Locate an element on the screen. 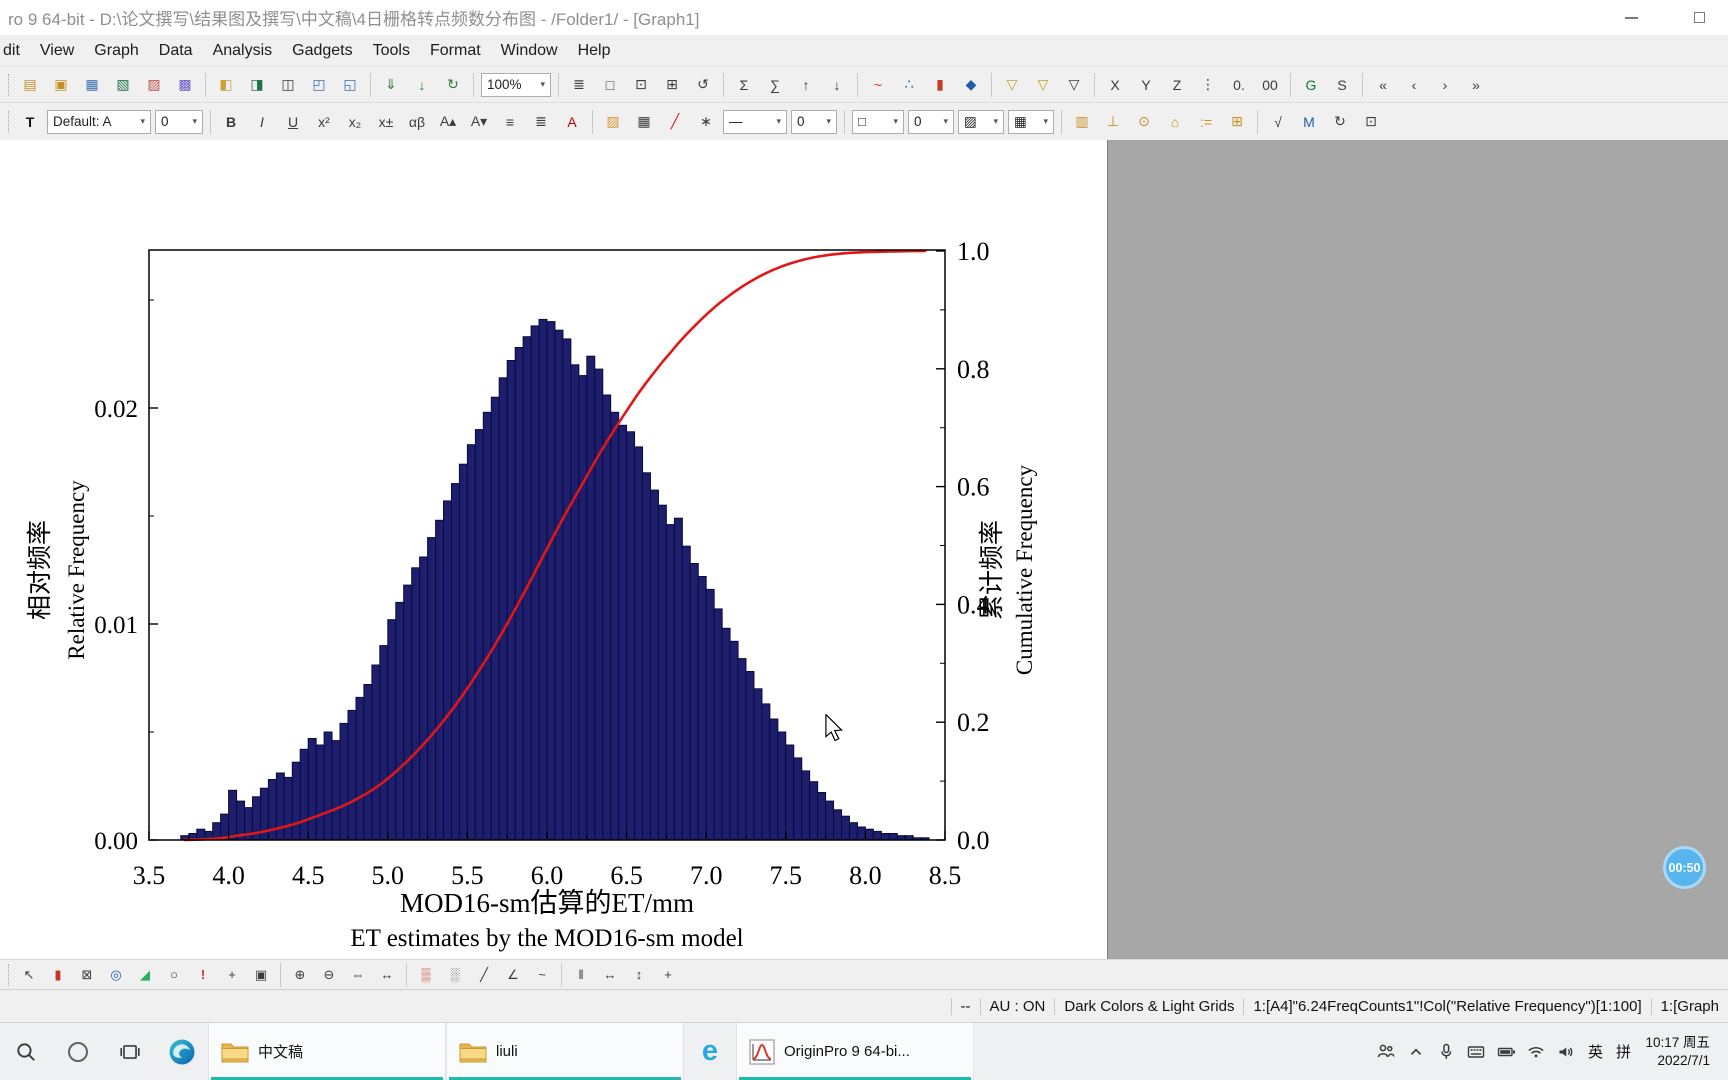 This screenshot has width=1728, height=1080. insert-equation-button: √ is located at coordinates (1278, 122).